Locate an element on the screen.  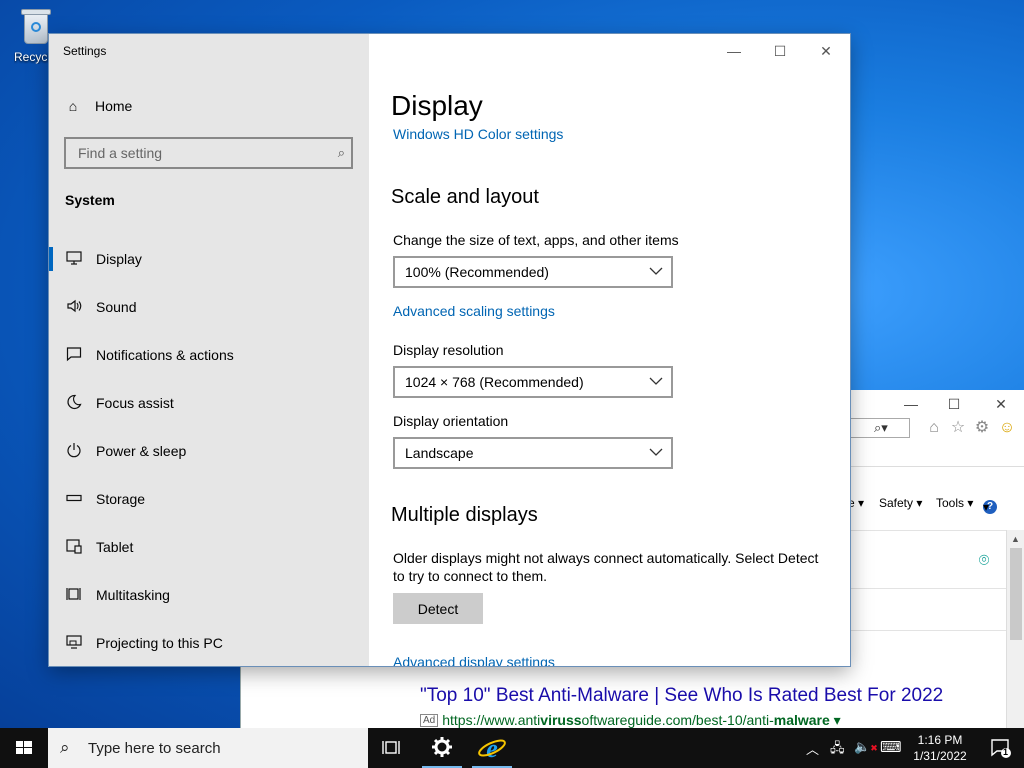
taskbar-clock: 1:16 PM 1/31/2022 is located at coordinates (940, 748).